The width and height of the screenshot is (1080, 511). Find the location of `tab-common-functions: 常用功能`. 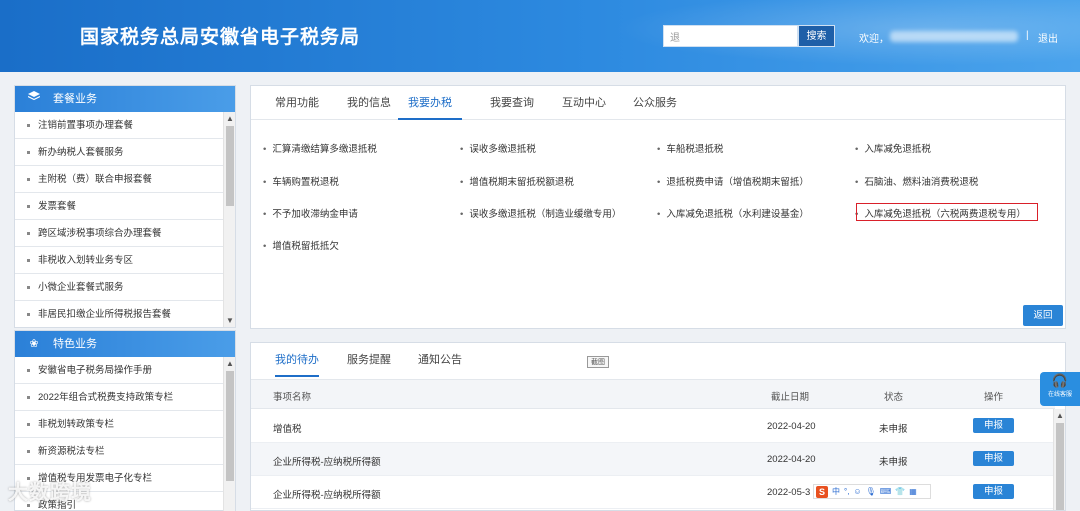

tab-common-functions: 常用功能 is located at coordinates (297, 103).